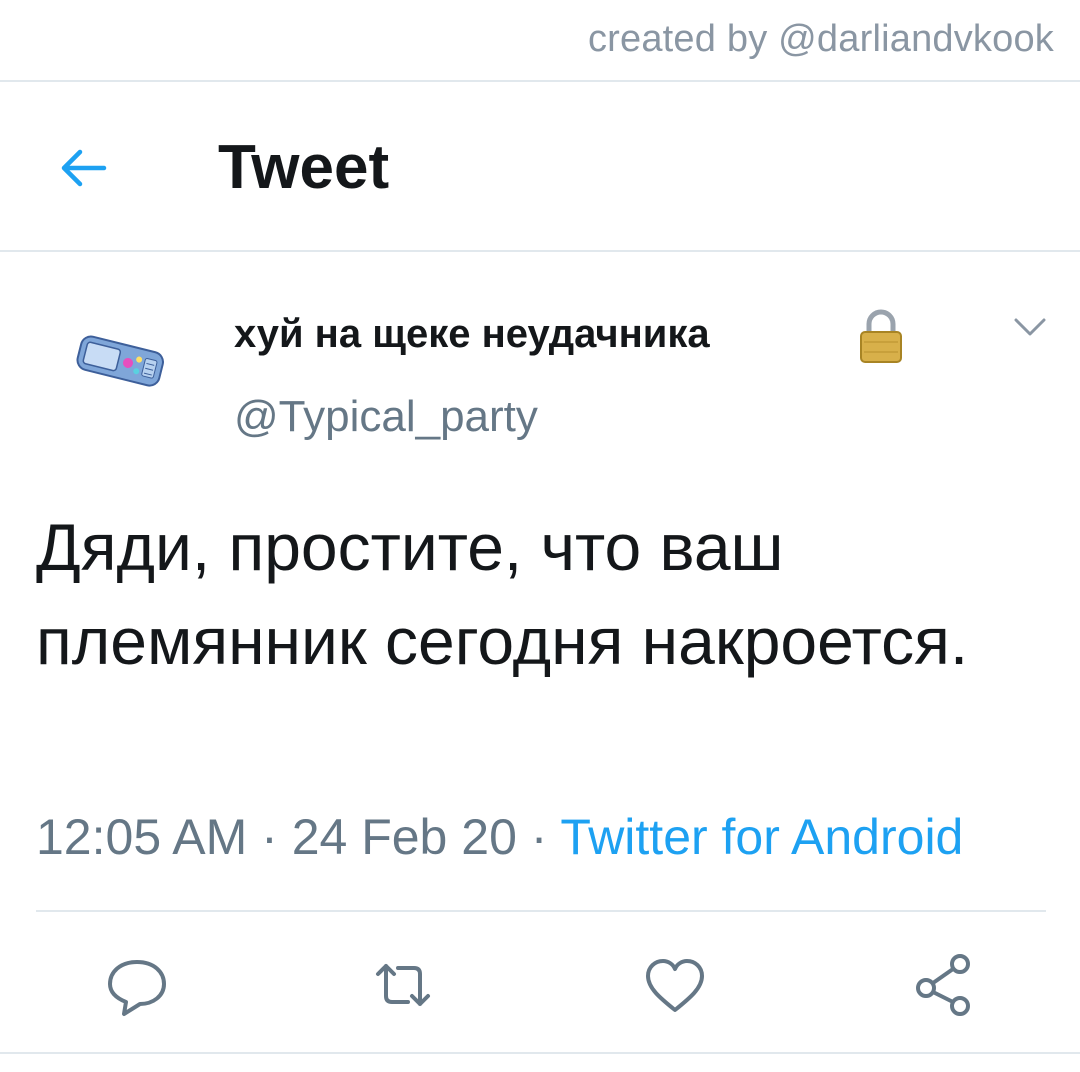 This screenshot has width=1080, height=1072. Describe the element at coordinates (404, 837) in the screenshot. I see `tweet-date: 24 Feb 20` at that location.